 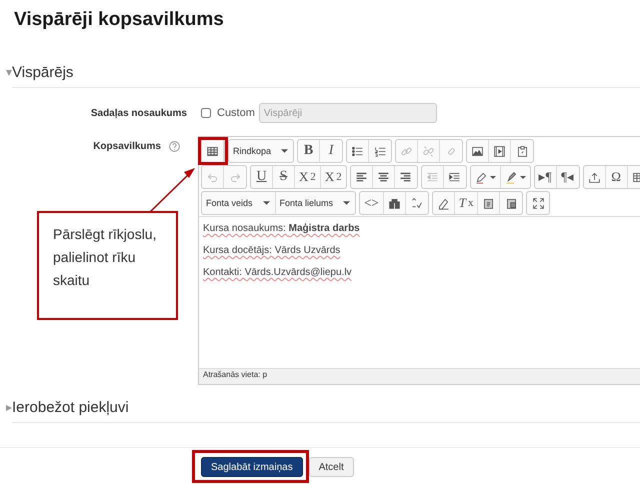 I want to click on toolbar-button: I, so click(x=331, y=151).